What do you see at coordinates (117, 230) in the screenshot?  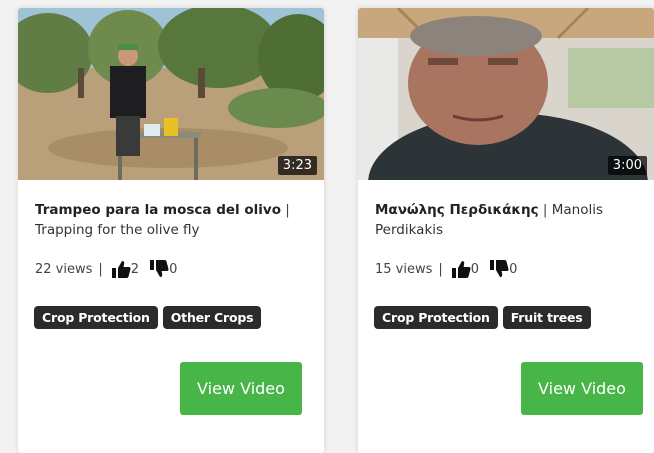 I see `video-title-sub: Trapping for the olive fly` at bounding box center [117, 230].